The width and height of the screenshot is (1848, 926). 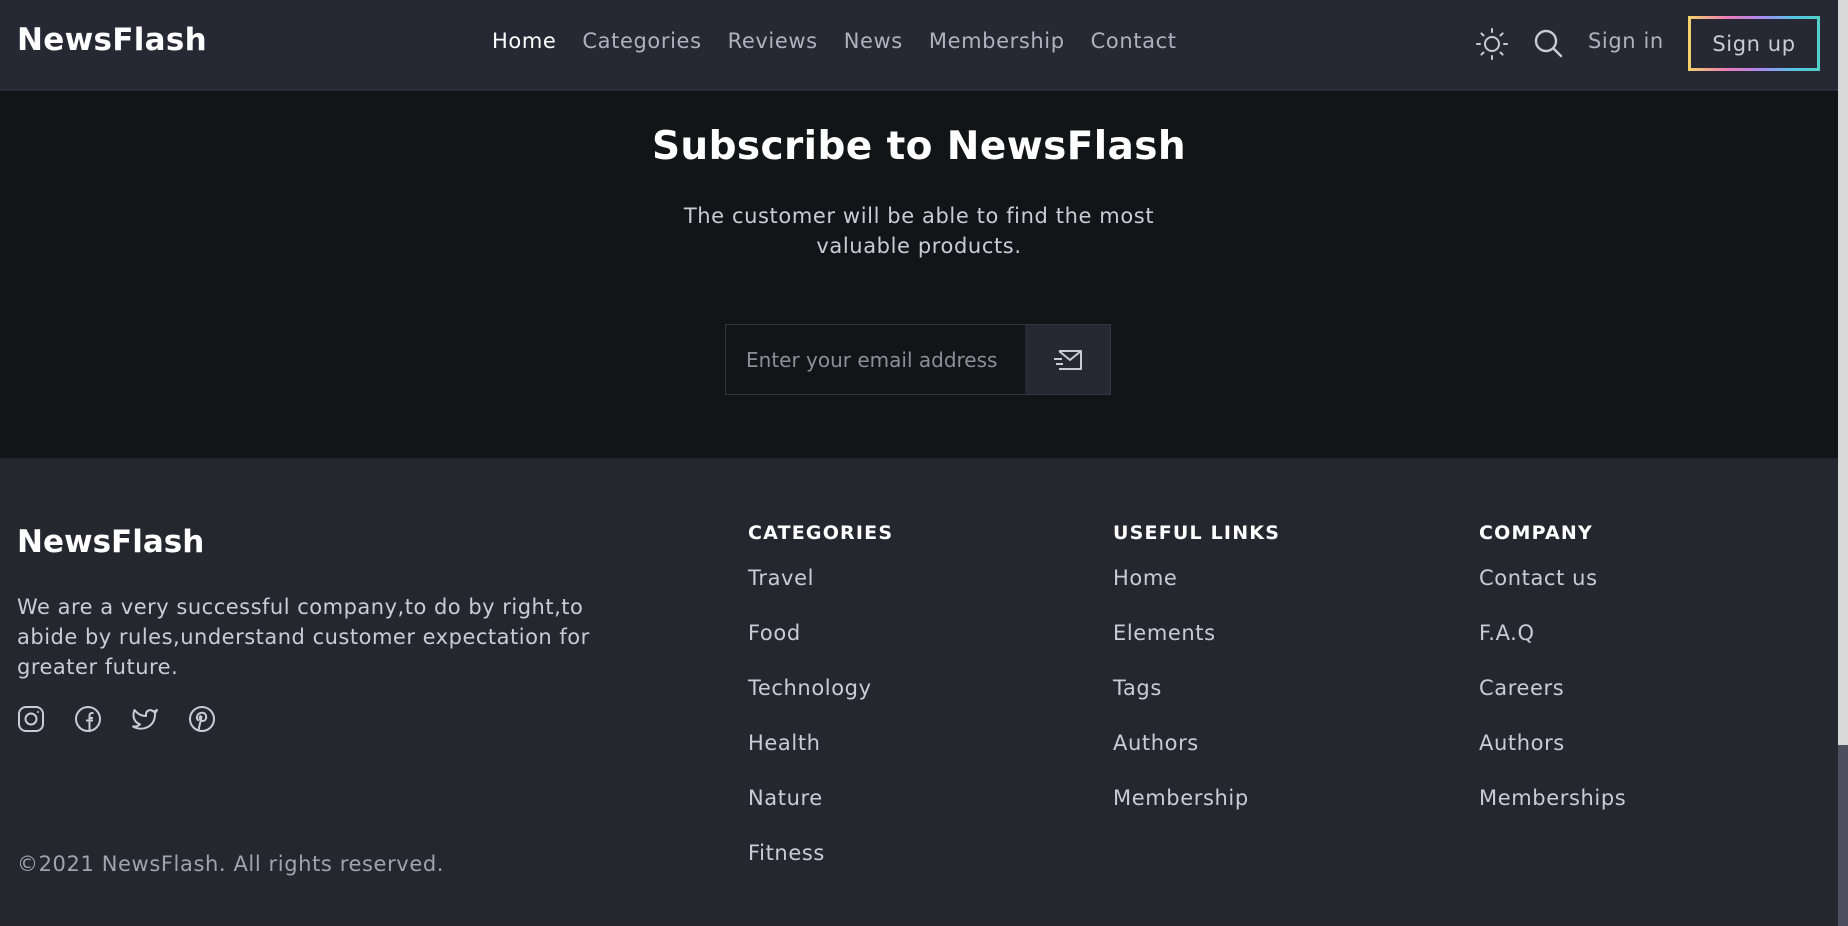 What do you see at coordinates (820, 811) in the screenshot?
I see `footer-link-nature: Nature` at bounding box center [820, 811].